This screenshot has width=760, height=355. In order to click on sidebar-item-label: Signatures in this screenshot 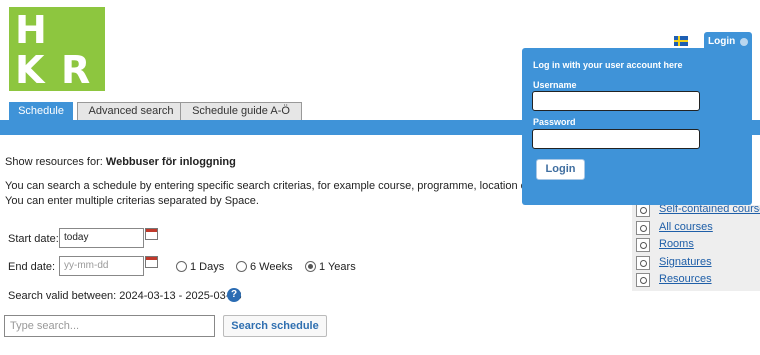, I will do `click(685, 262)`.